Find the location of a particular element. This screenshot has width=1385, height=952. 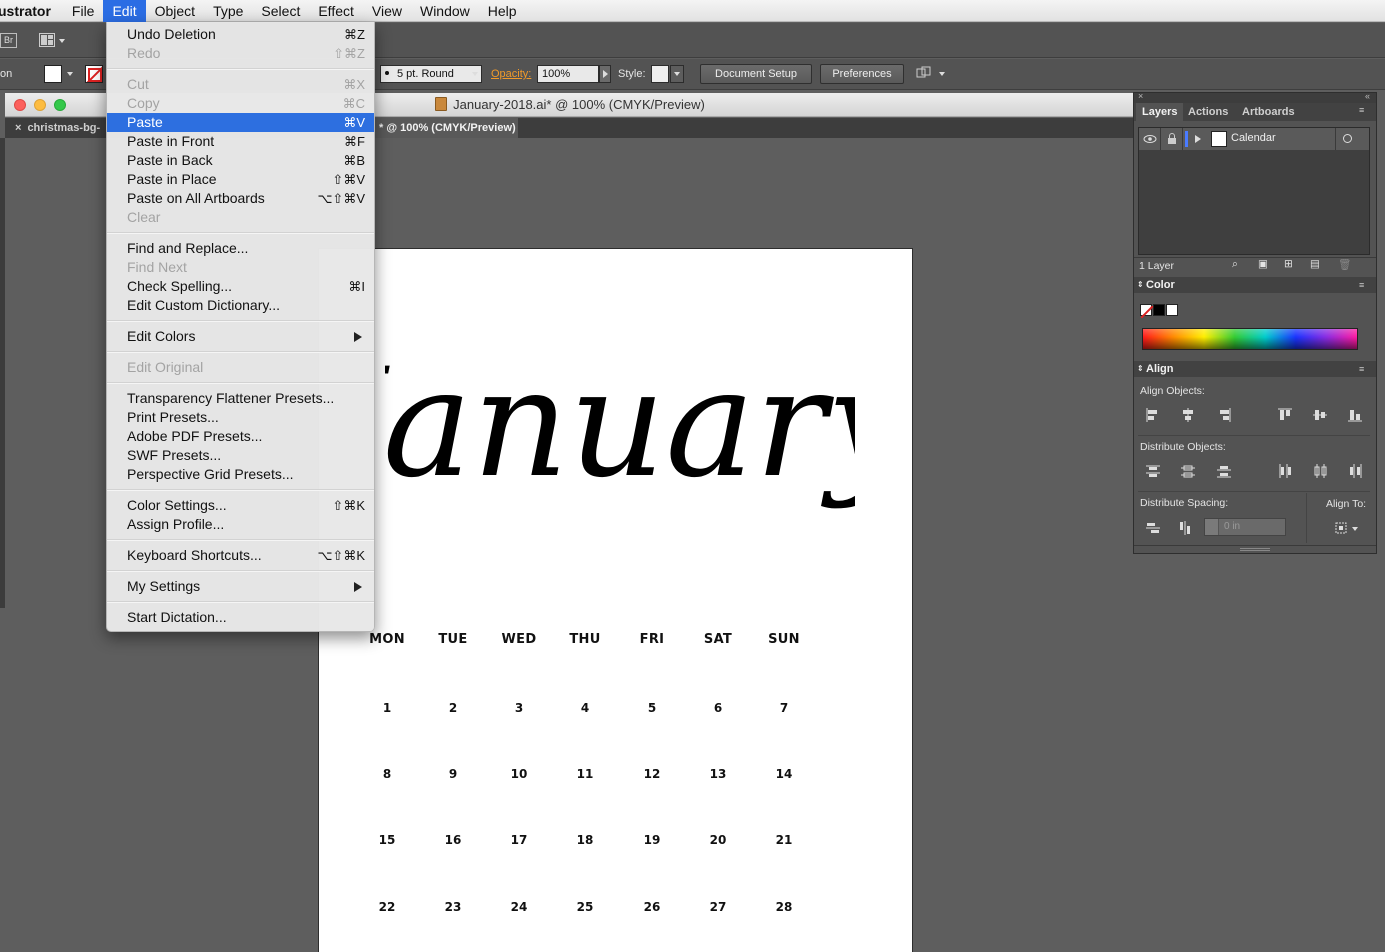

new-sublayer-icon: ⊞ is located at coordinates (1288, 264).